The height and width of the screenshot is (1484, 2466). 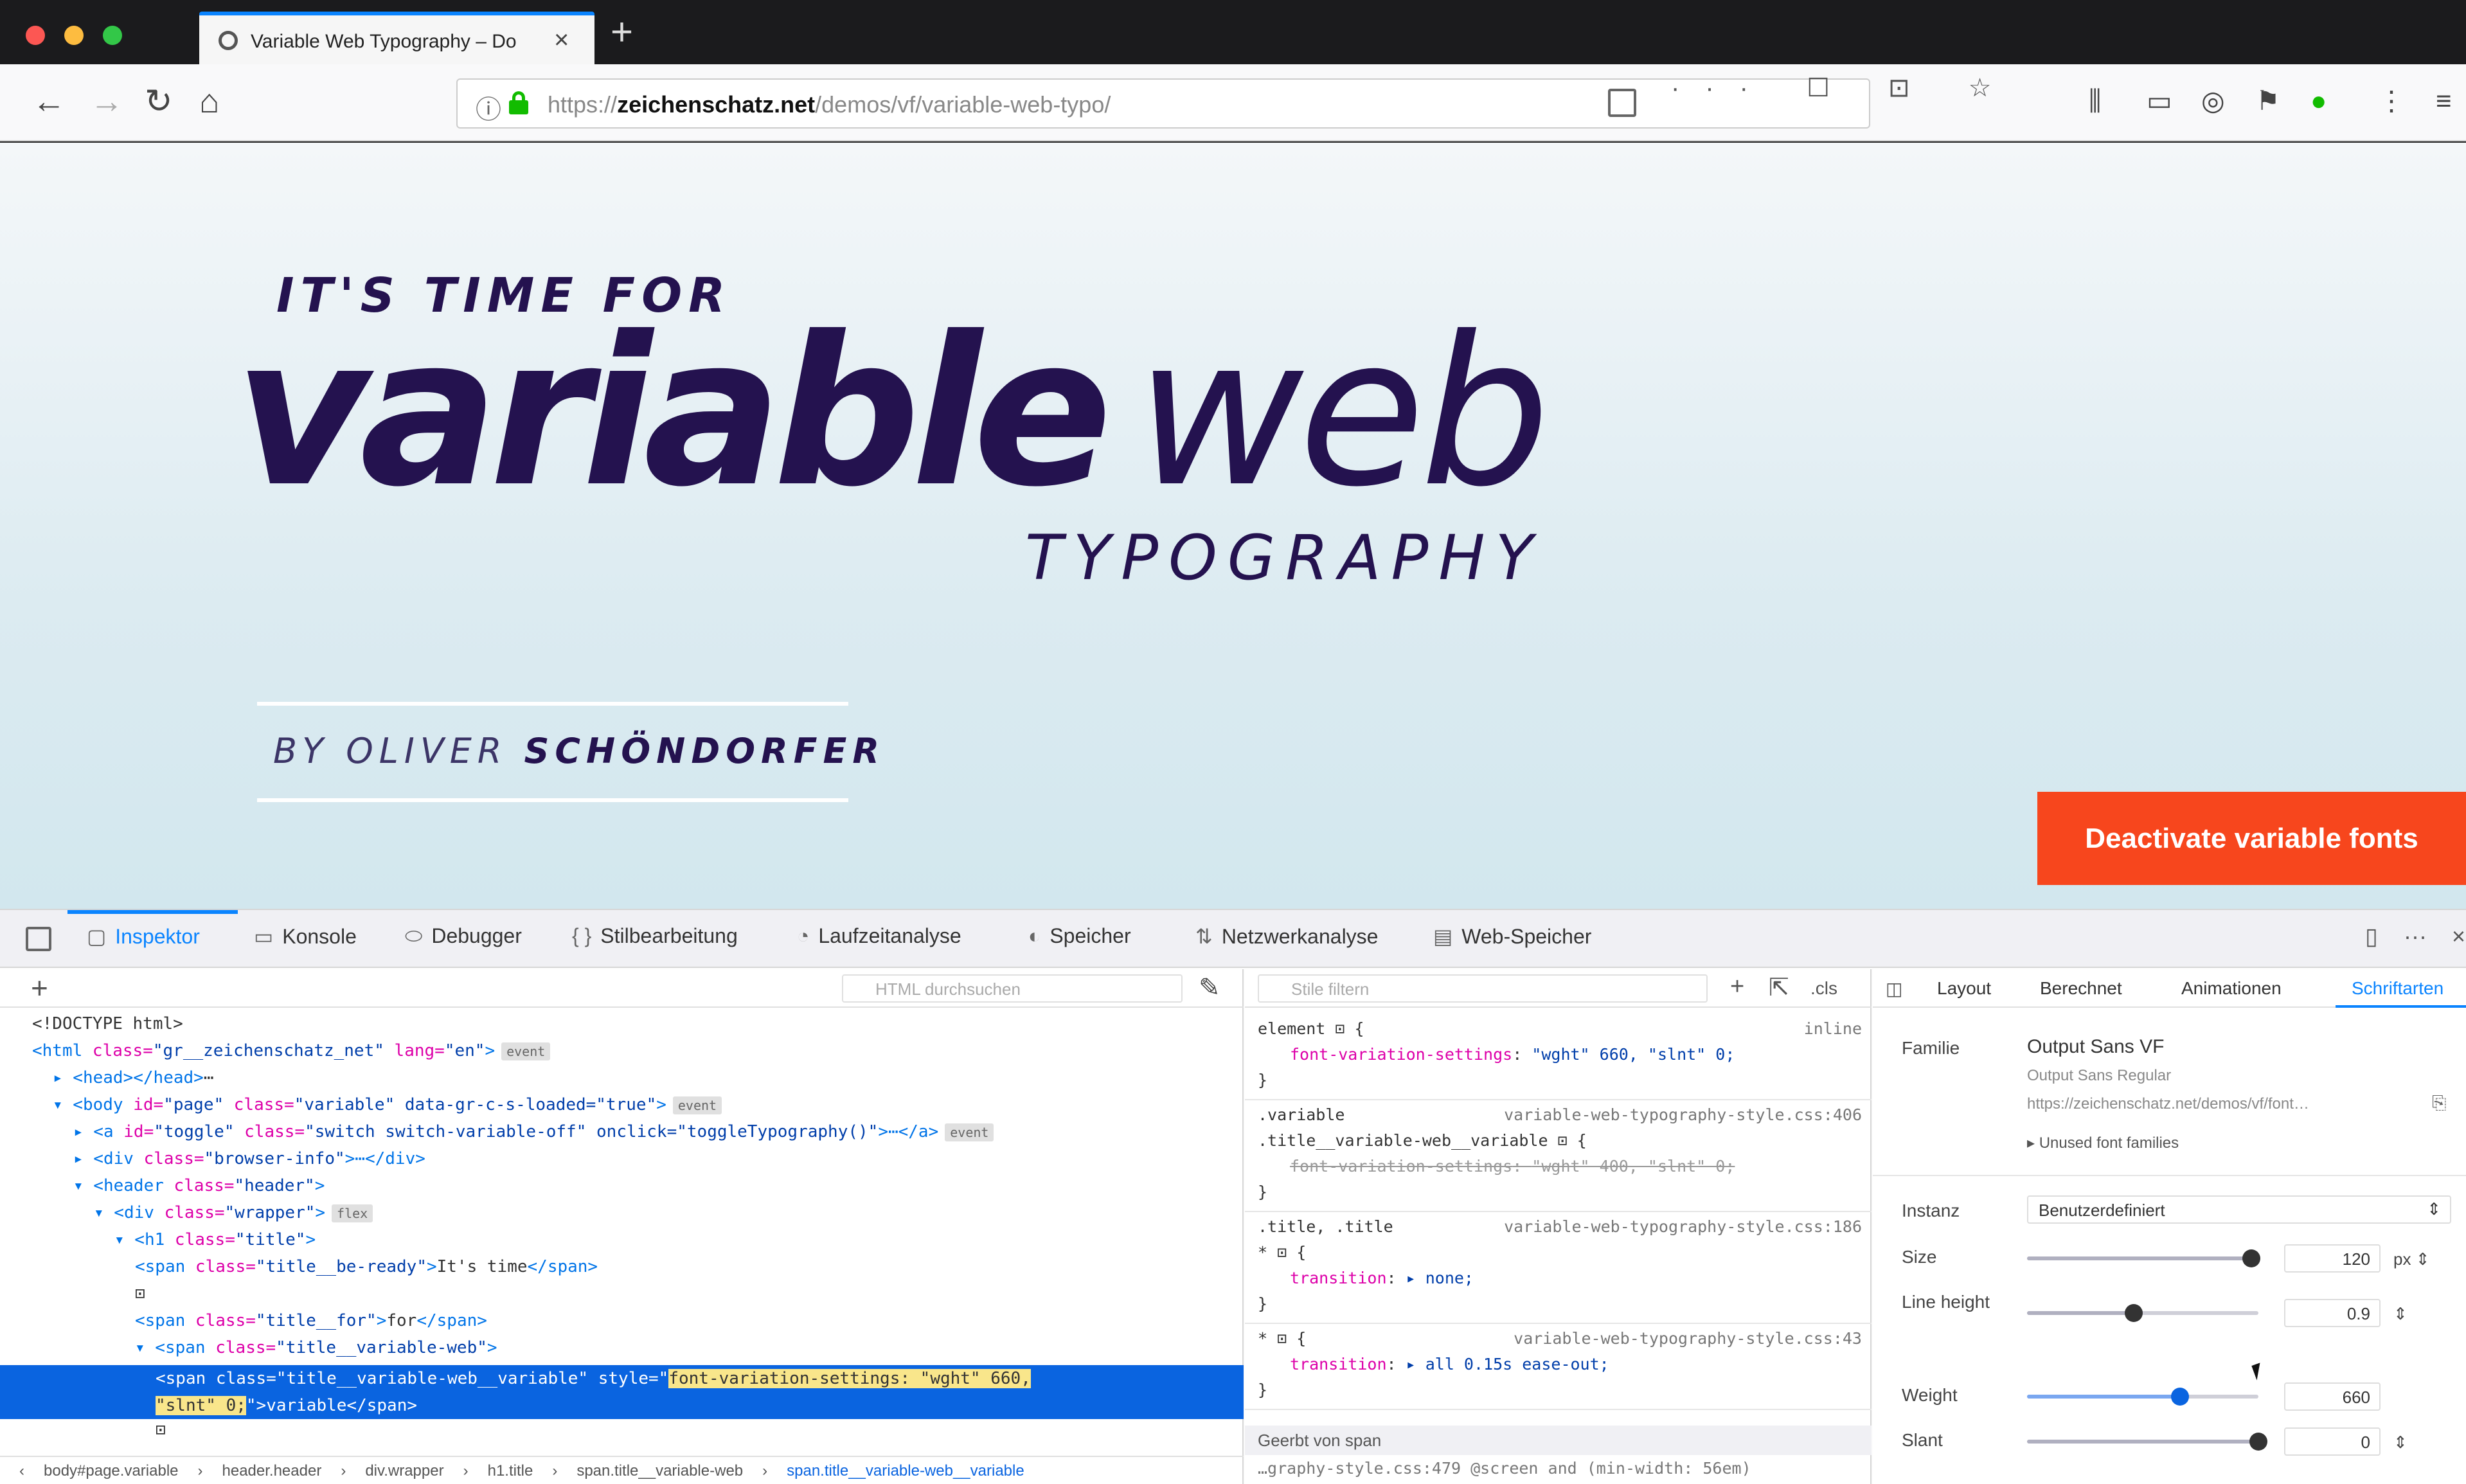 I want to click on deactivate-variable-fonts-button: Deactivate variable fonts, so click(x=2251, y=838).